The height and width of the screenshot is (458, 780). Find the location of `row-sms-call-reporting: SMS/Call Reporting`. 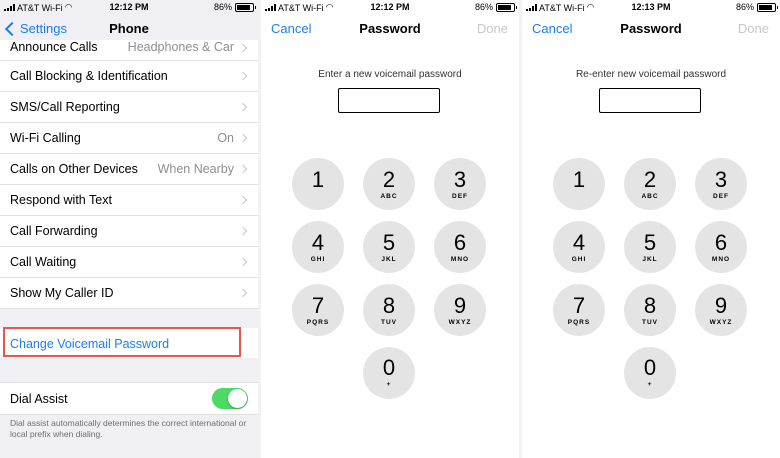

row-sms-call-reporting: SMS/Call Reporting is located at coordinates (129, 107).